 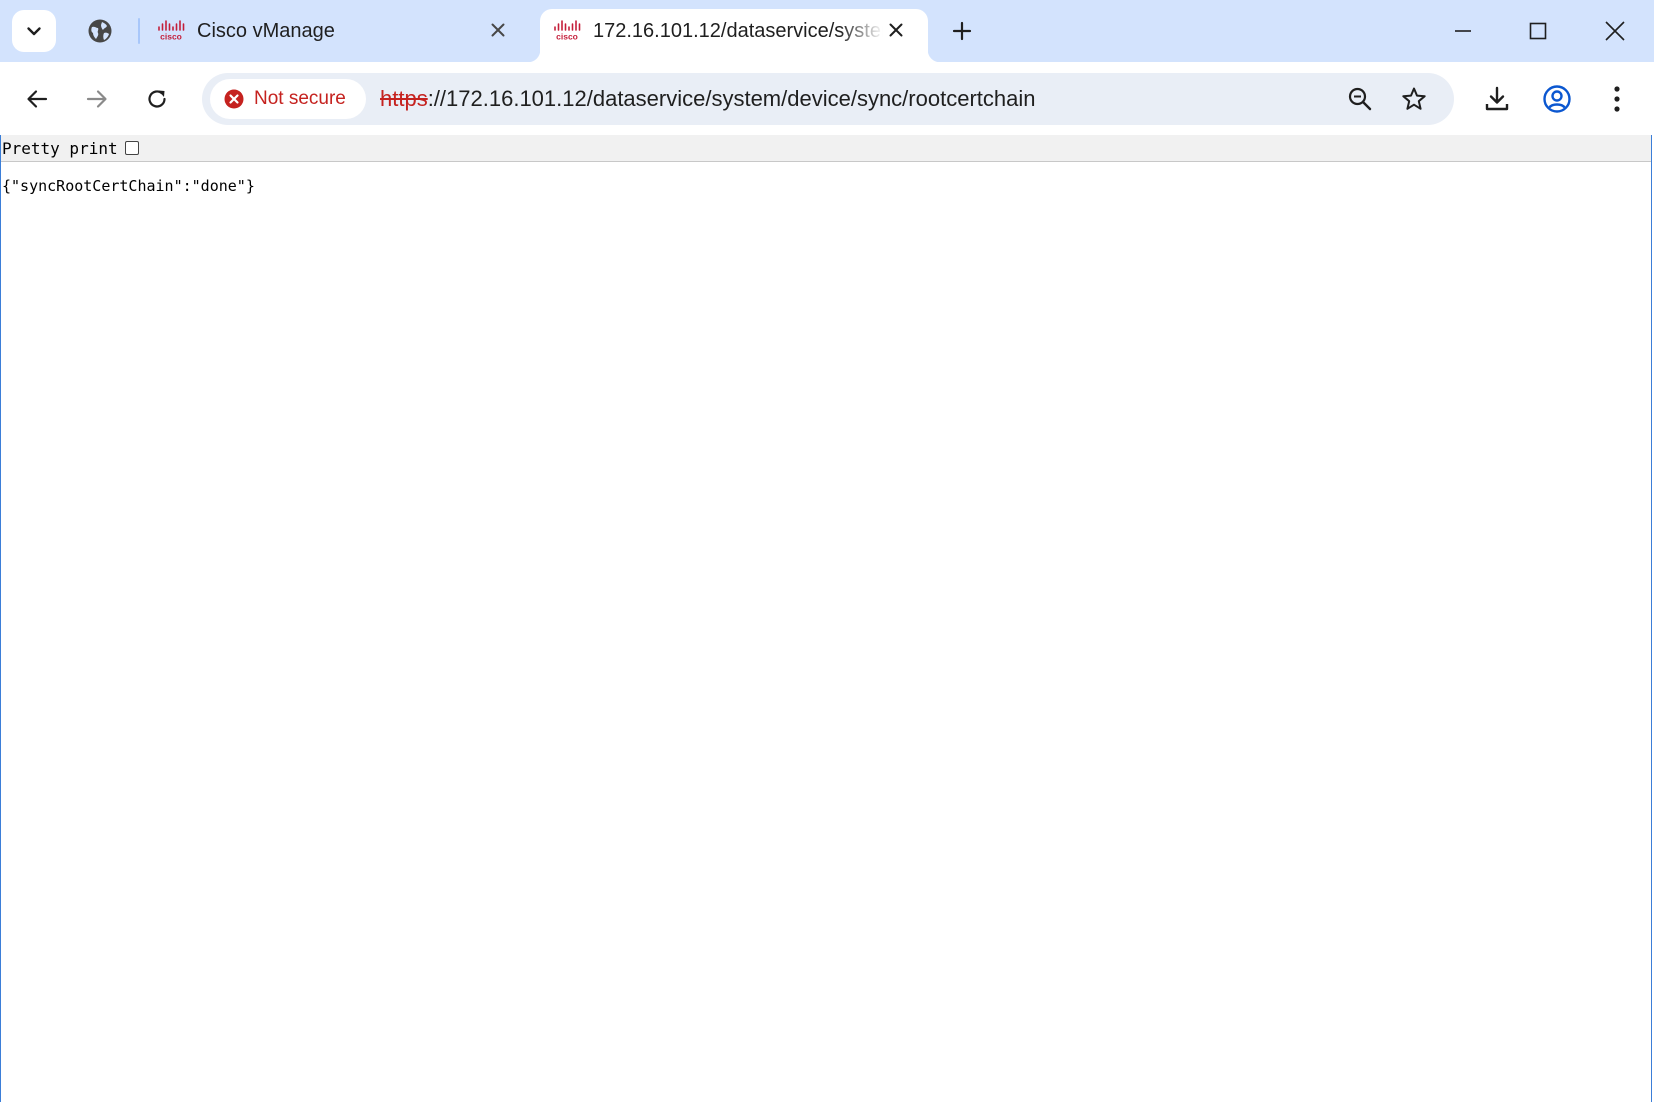 I want to click on zoom-out-icon, so click(x=1360, y=99).